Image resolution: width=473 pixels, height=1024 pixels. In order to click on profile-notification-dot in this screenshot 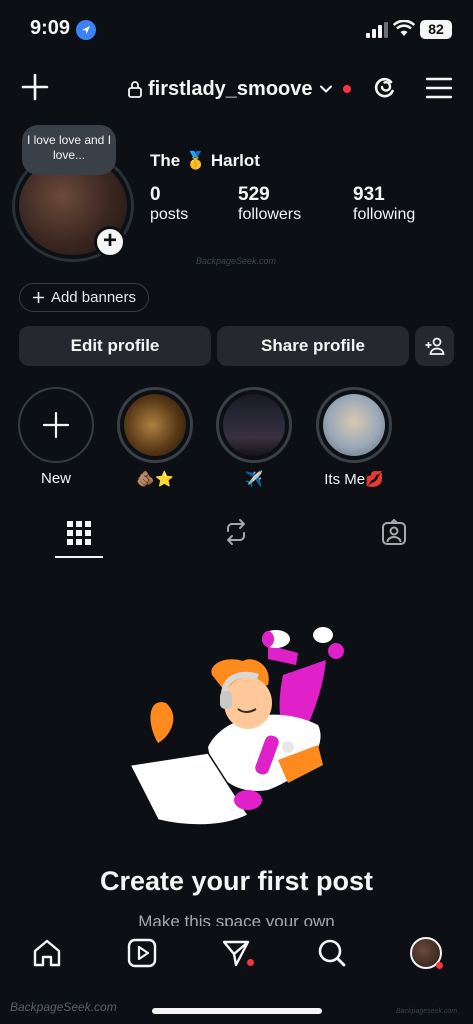, I will do `click(439, 965)`.